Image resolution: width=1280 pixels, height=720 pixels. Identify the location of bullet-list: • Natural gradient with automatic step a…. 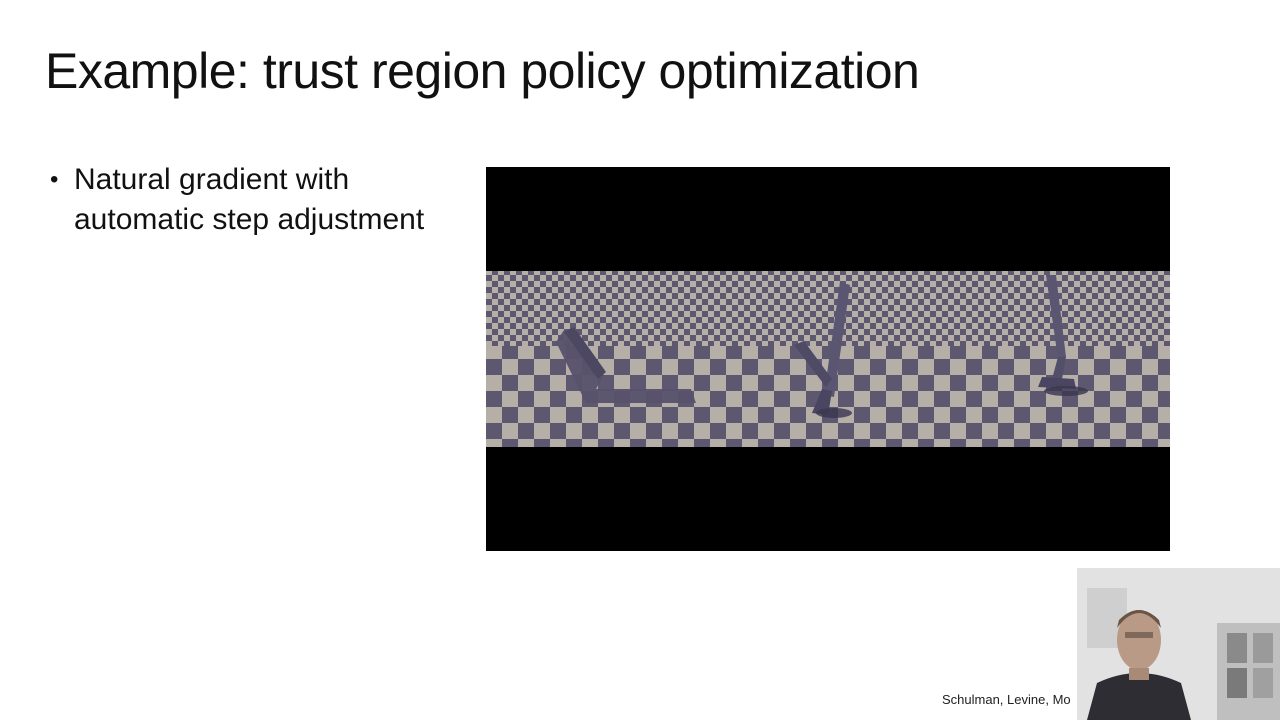
(238, 200).